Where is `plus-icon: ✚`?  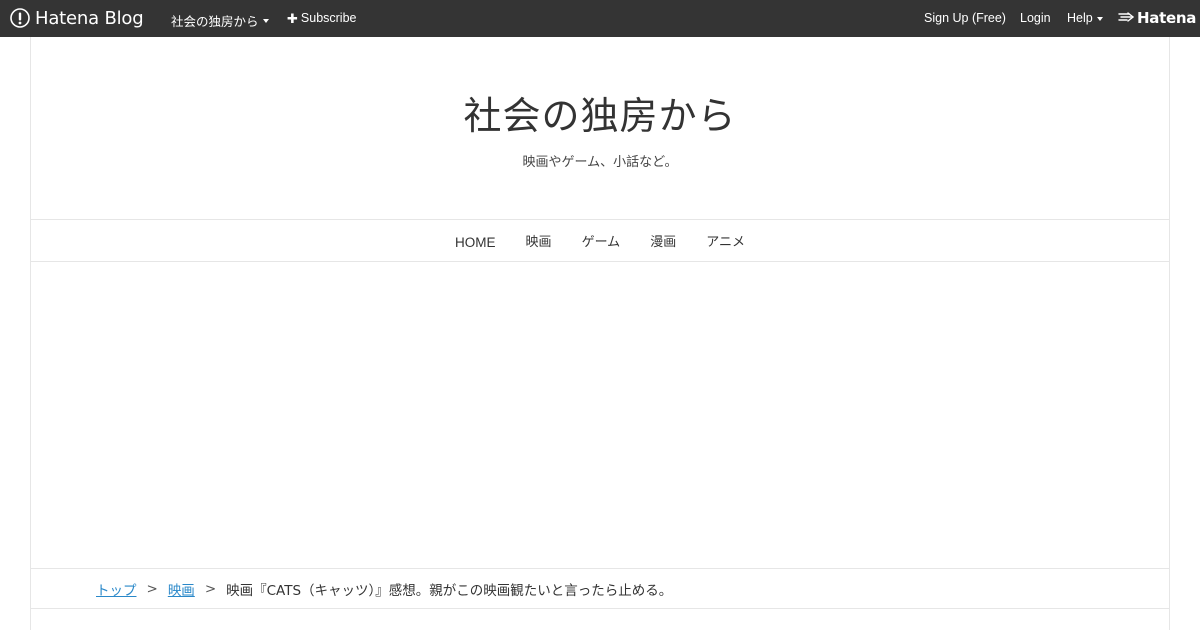 plus-icon: ✚ is located at coordinates (292, 18).